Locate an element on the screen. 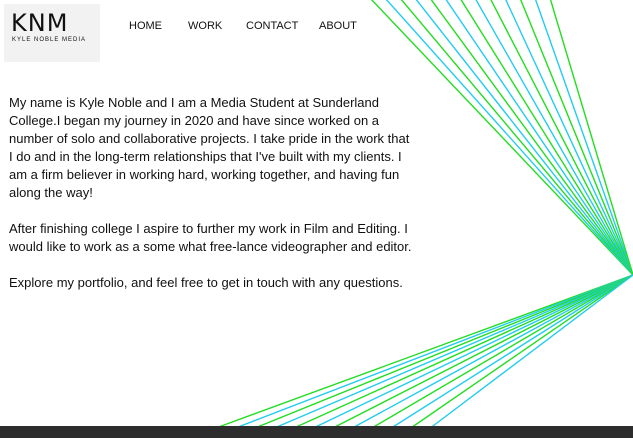  logo: KNM KYLE NOBLE MEDIA is located at coordinates (52, 33).